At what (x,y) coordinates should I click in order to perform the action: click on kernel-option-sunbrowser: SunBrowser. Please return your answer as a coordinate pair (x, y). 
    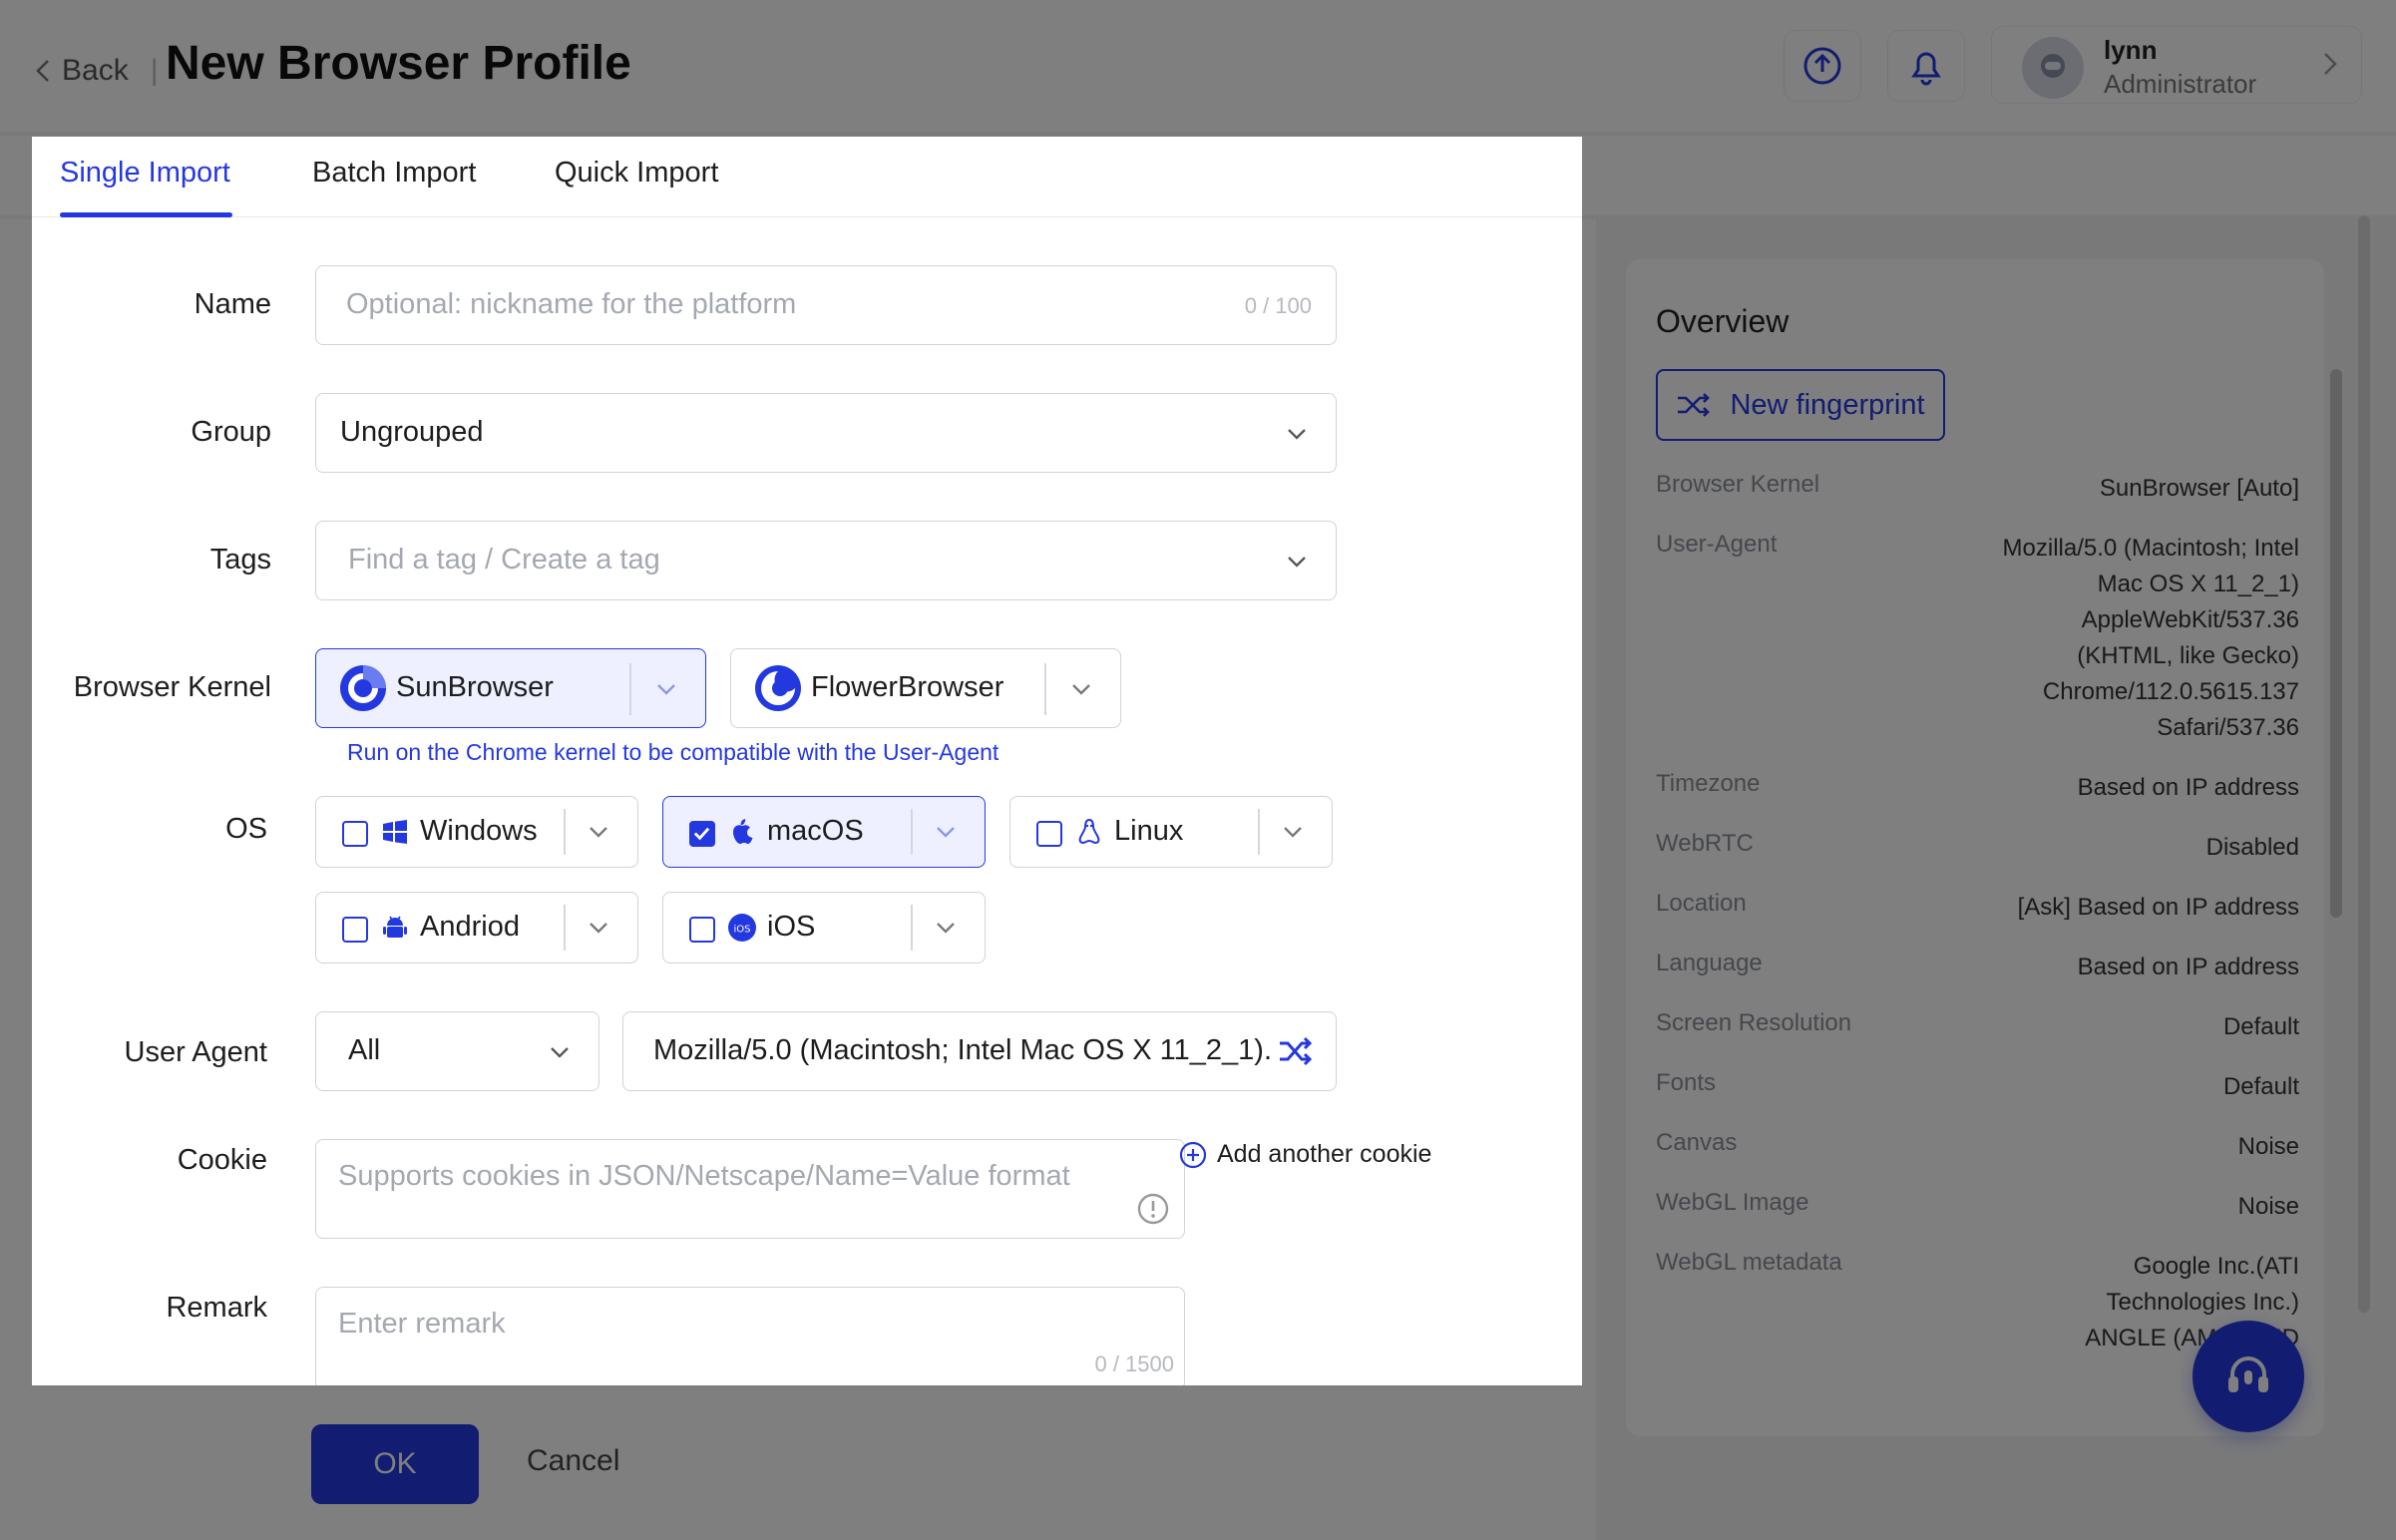
    Looking at the image, I should click on (511, 688).